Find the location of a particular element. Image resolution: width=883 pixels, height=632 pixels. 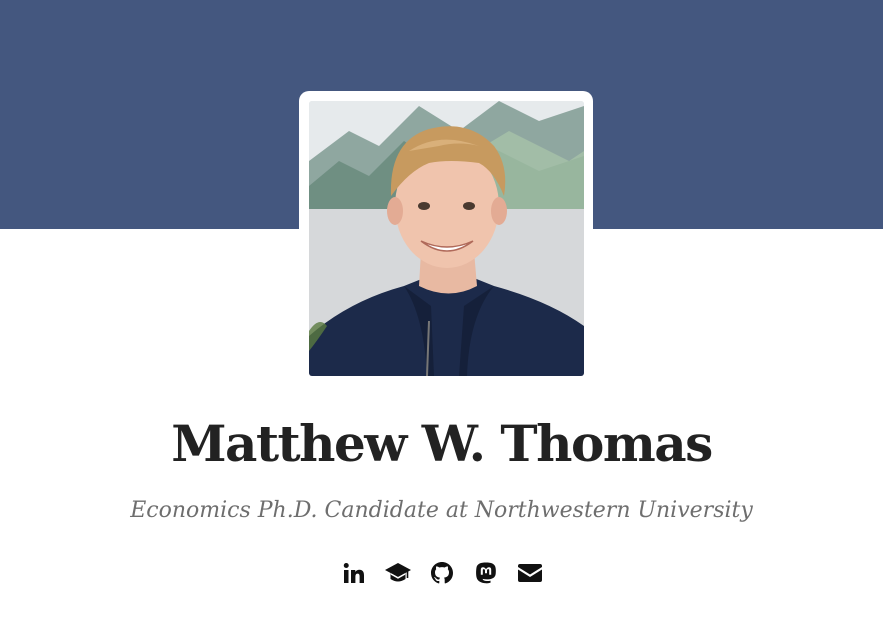

github-link is located at coordinates (442, 573).